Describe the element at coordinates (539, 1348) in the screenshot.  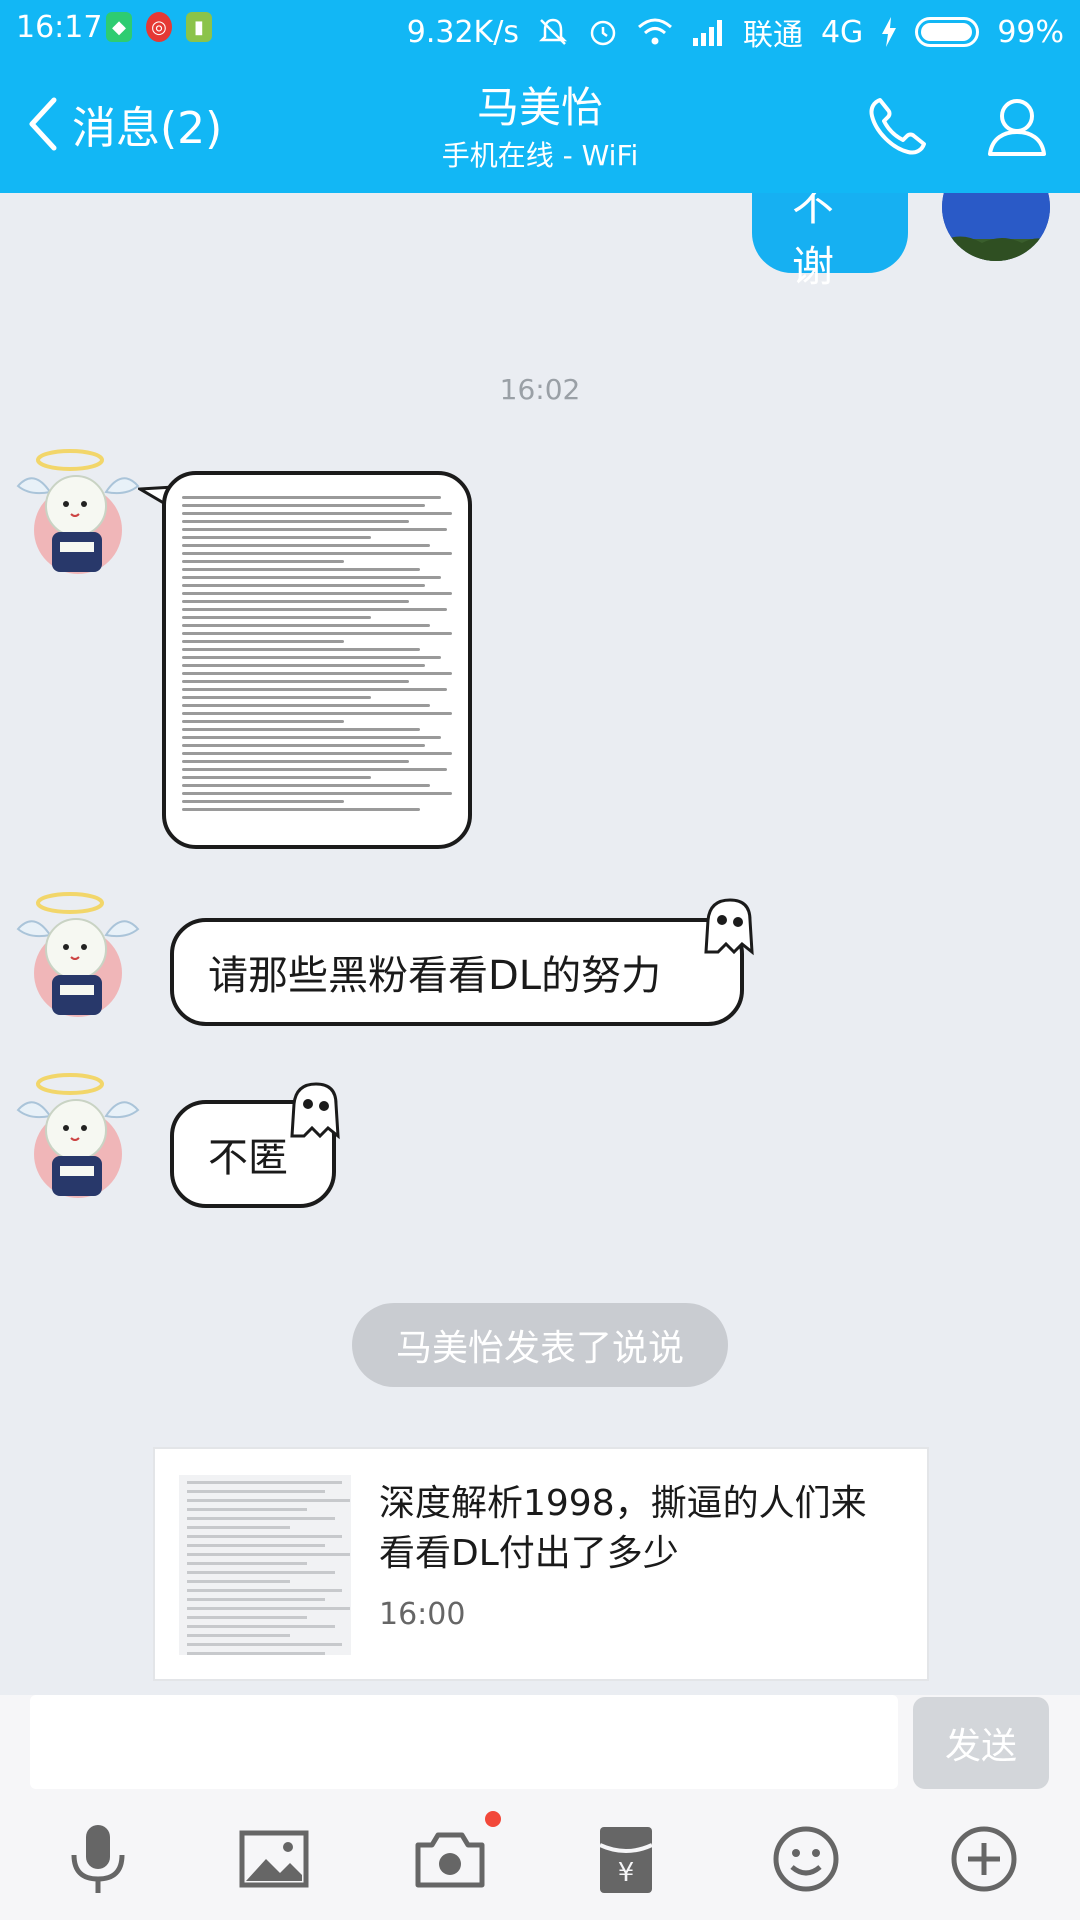
I see `system-message-text: 马美怡发表了说说` at that location.